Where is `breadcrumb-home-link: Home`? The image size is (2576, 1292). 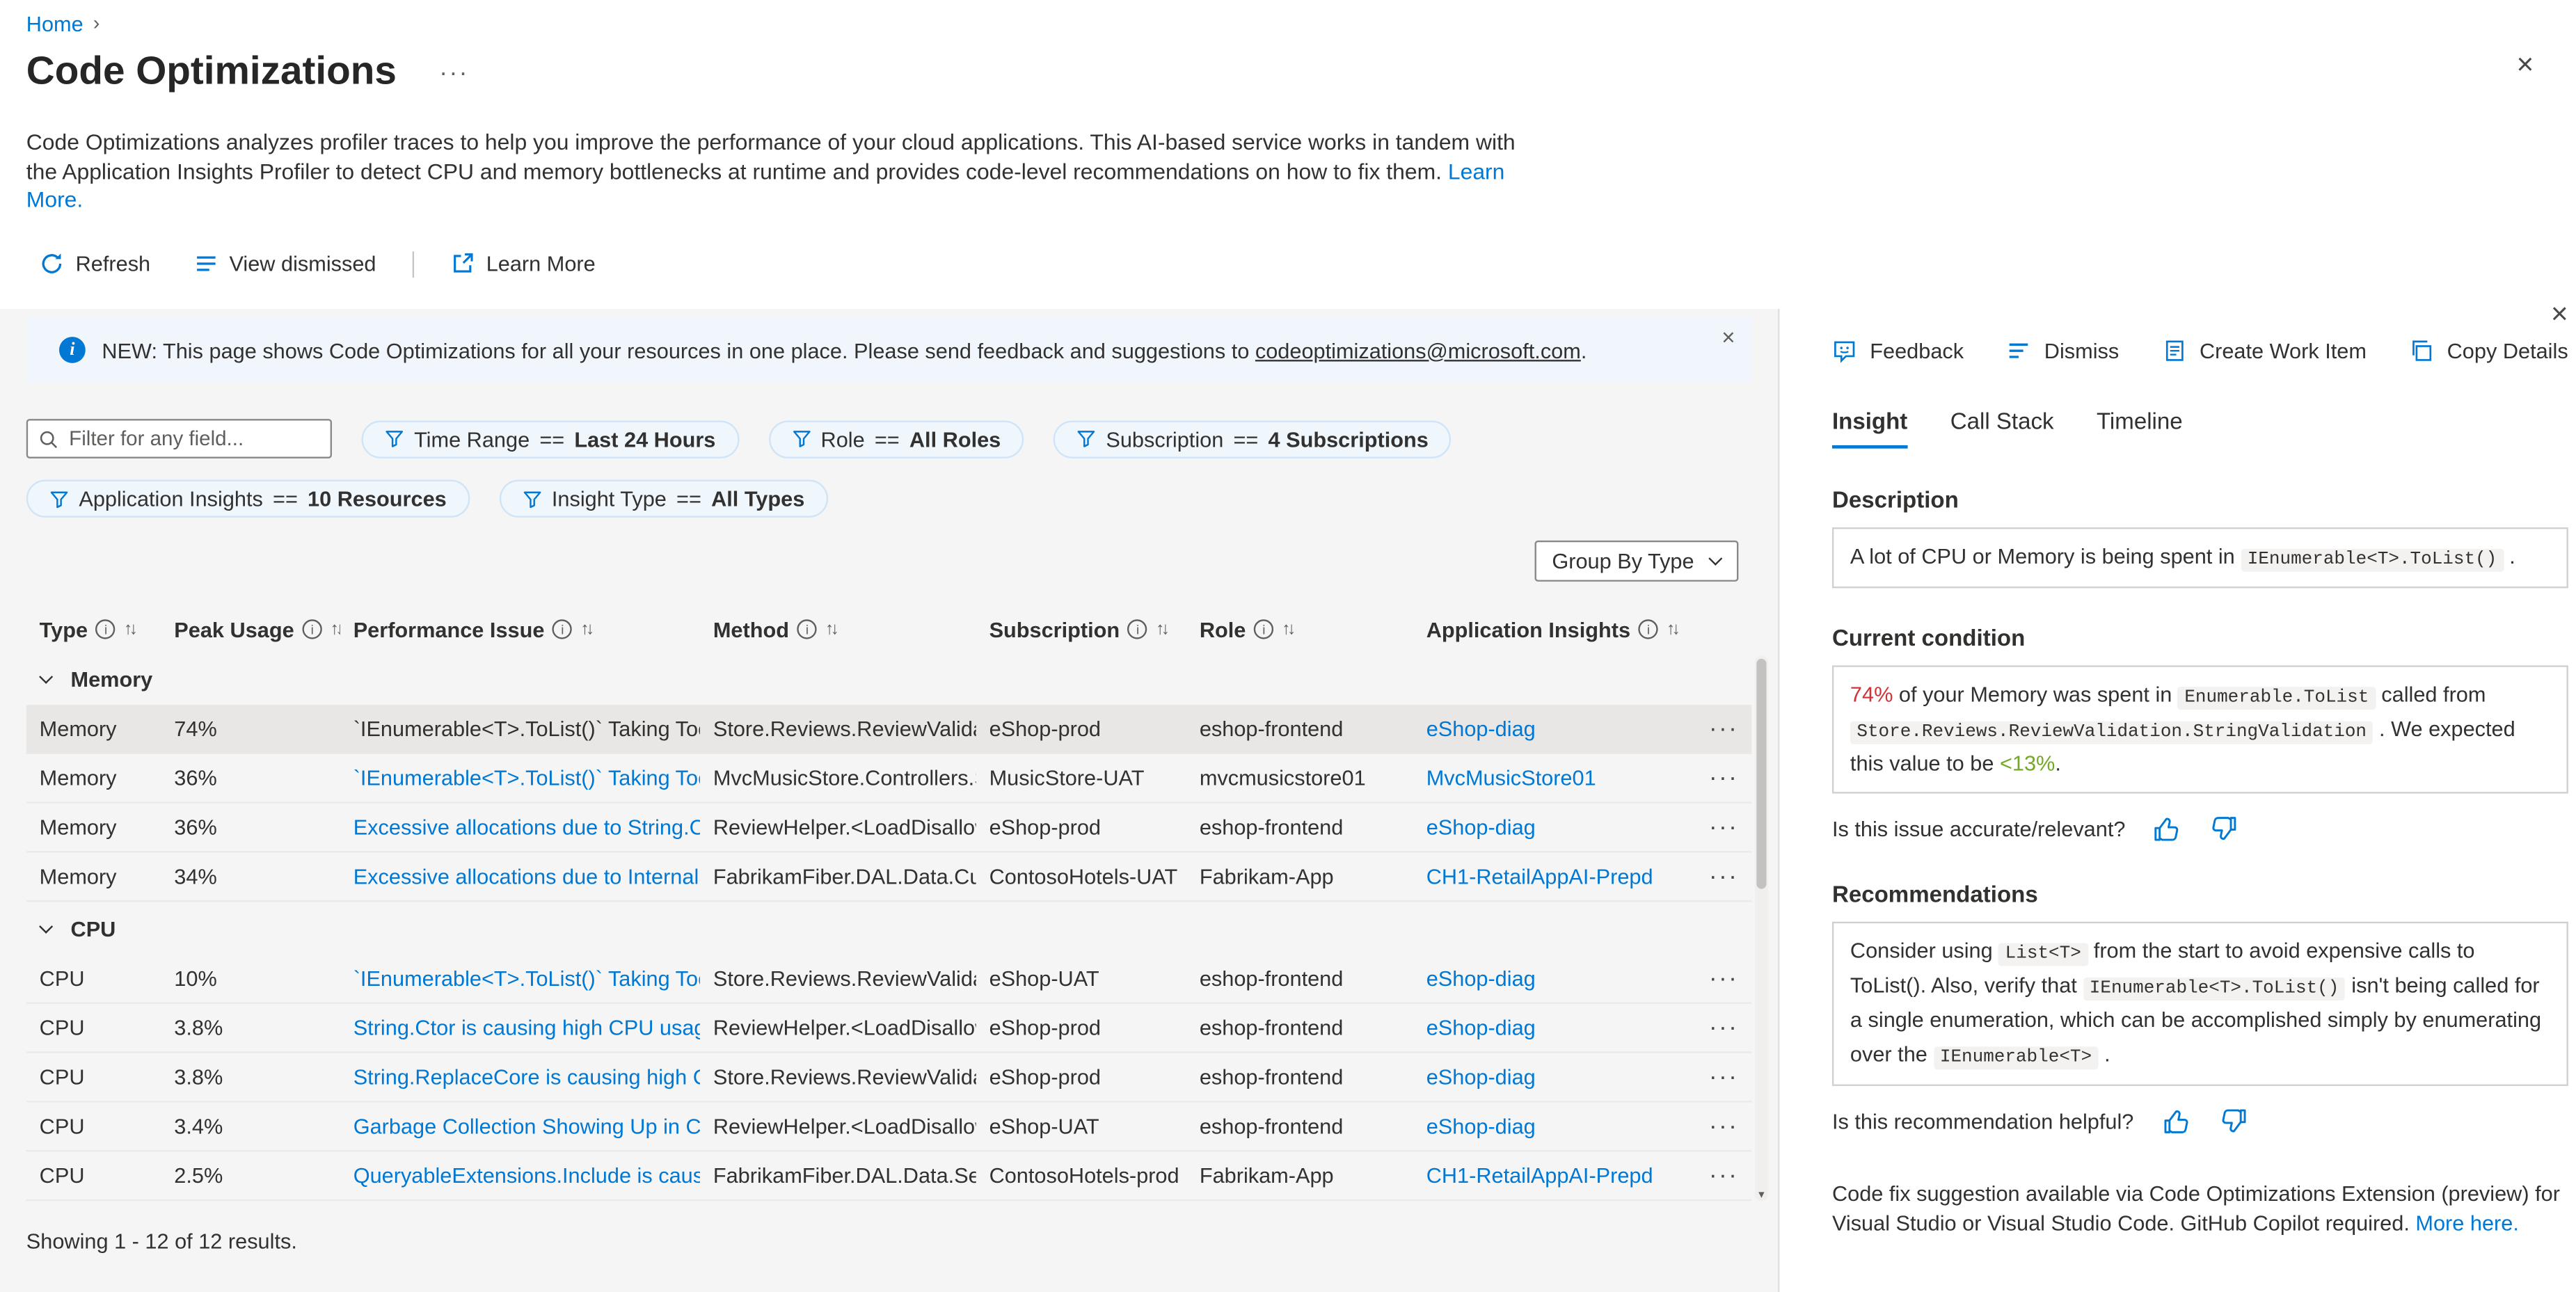
breadcrumb-home-link: Home is located at coordinates (55, 22).